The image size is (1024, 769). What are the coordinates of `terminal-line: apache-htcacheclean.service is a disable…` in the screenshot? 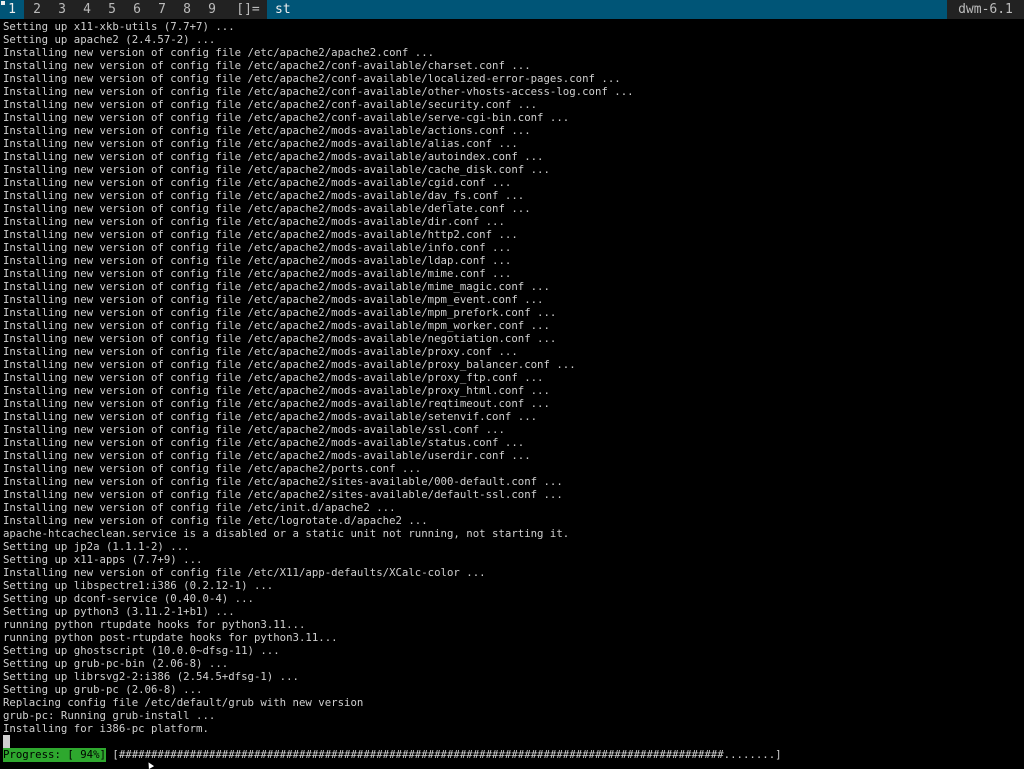 It's located at (286, 533).